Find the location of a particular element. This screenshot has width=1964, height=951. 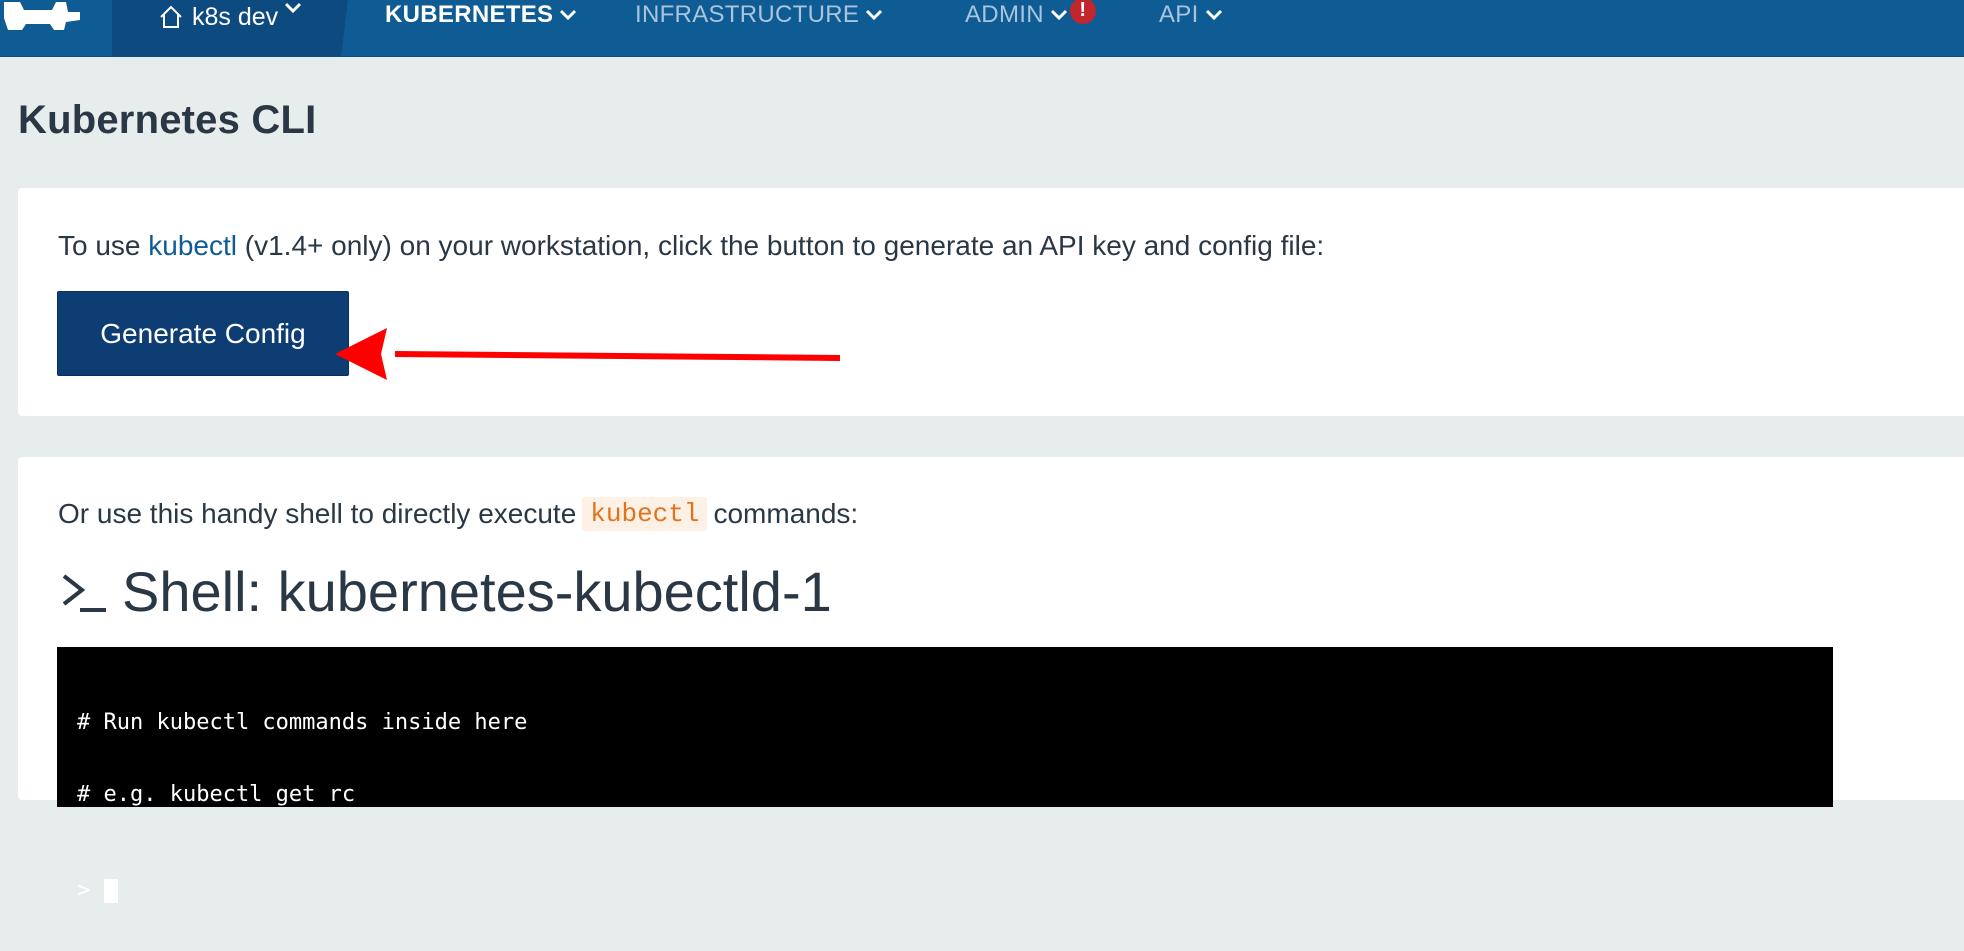

nav-item-api: API is located at coordinates (1191, 15).